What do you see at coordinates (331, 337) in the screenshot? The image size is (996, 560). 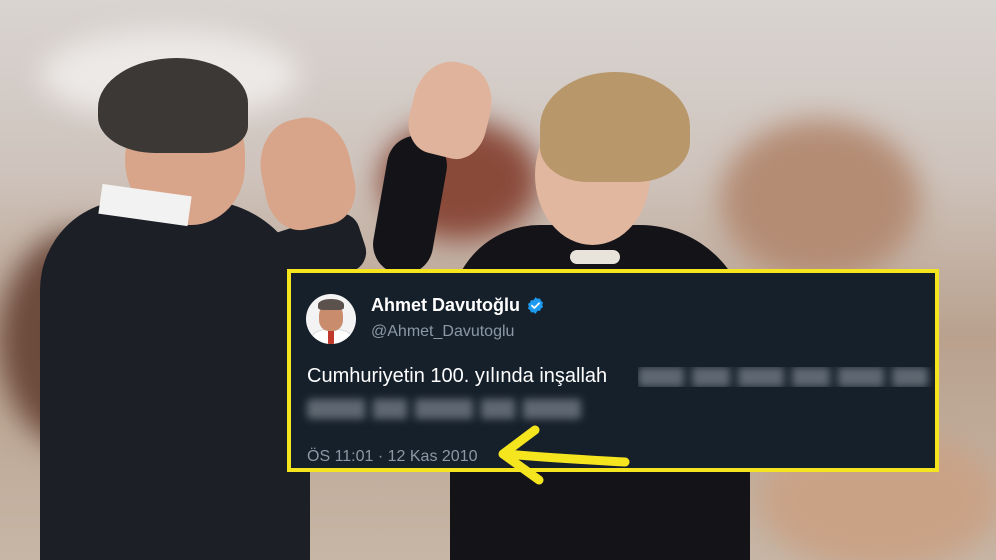 I see `avatar-tie` at bounding box center [331, 337].